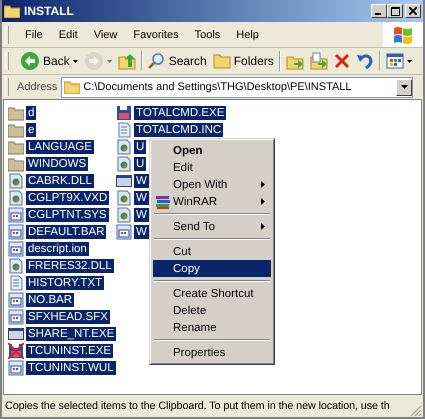  I want to click on minimize-button, so click(379, 11).